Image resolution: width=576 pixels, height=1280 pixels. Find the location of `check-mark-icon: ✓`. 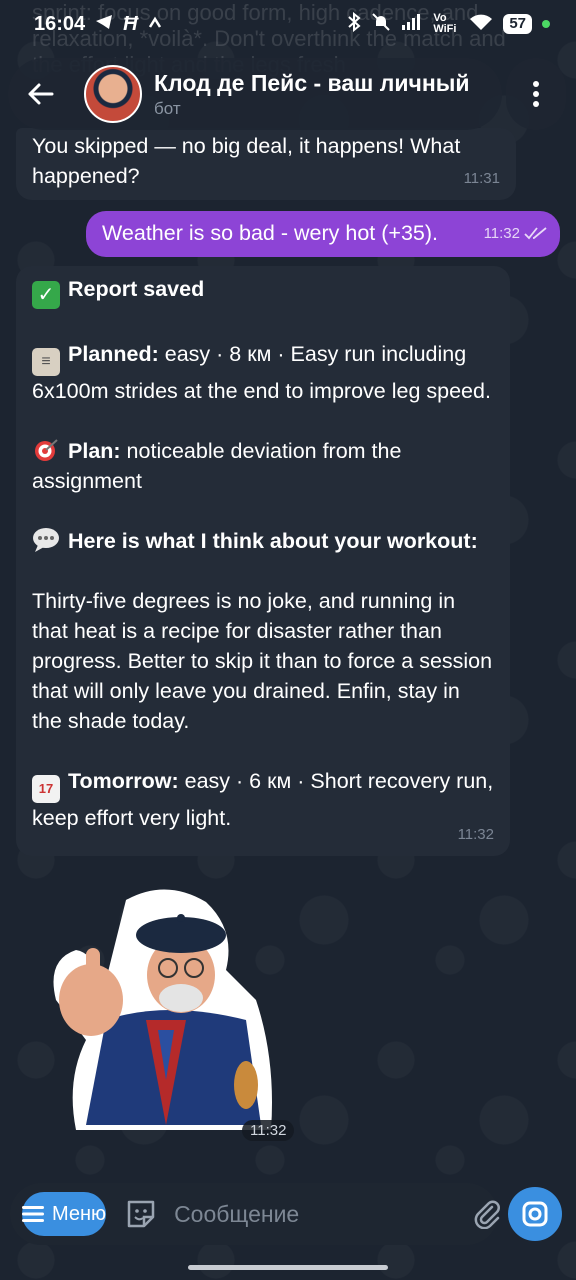

check-mark-icon: ✓ is located at coordinates (46, 295).